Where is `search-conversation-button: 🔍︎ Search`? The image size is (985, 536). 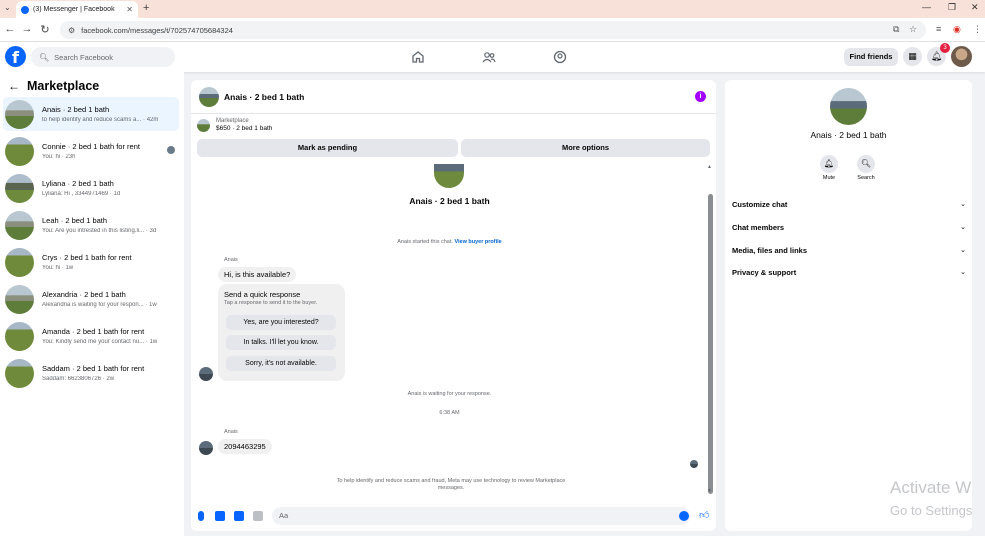 search-conversation-button: 🔍︎ Search is located at coordinates (866, 168).